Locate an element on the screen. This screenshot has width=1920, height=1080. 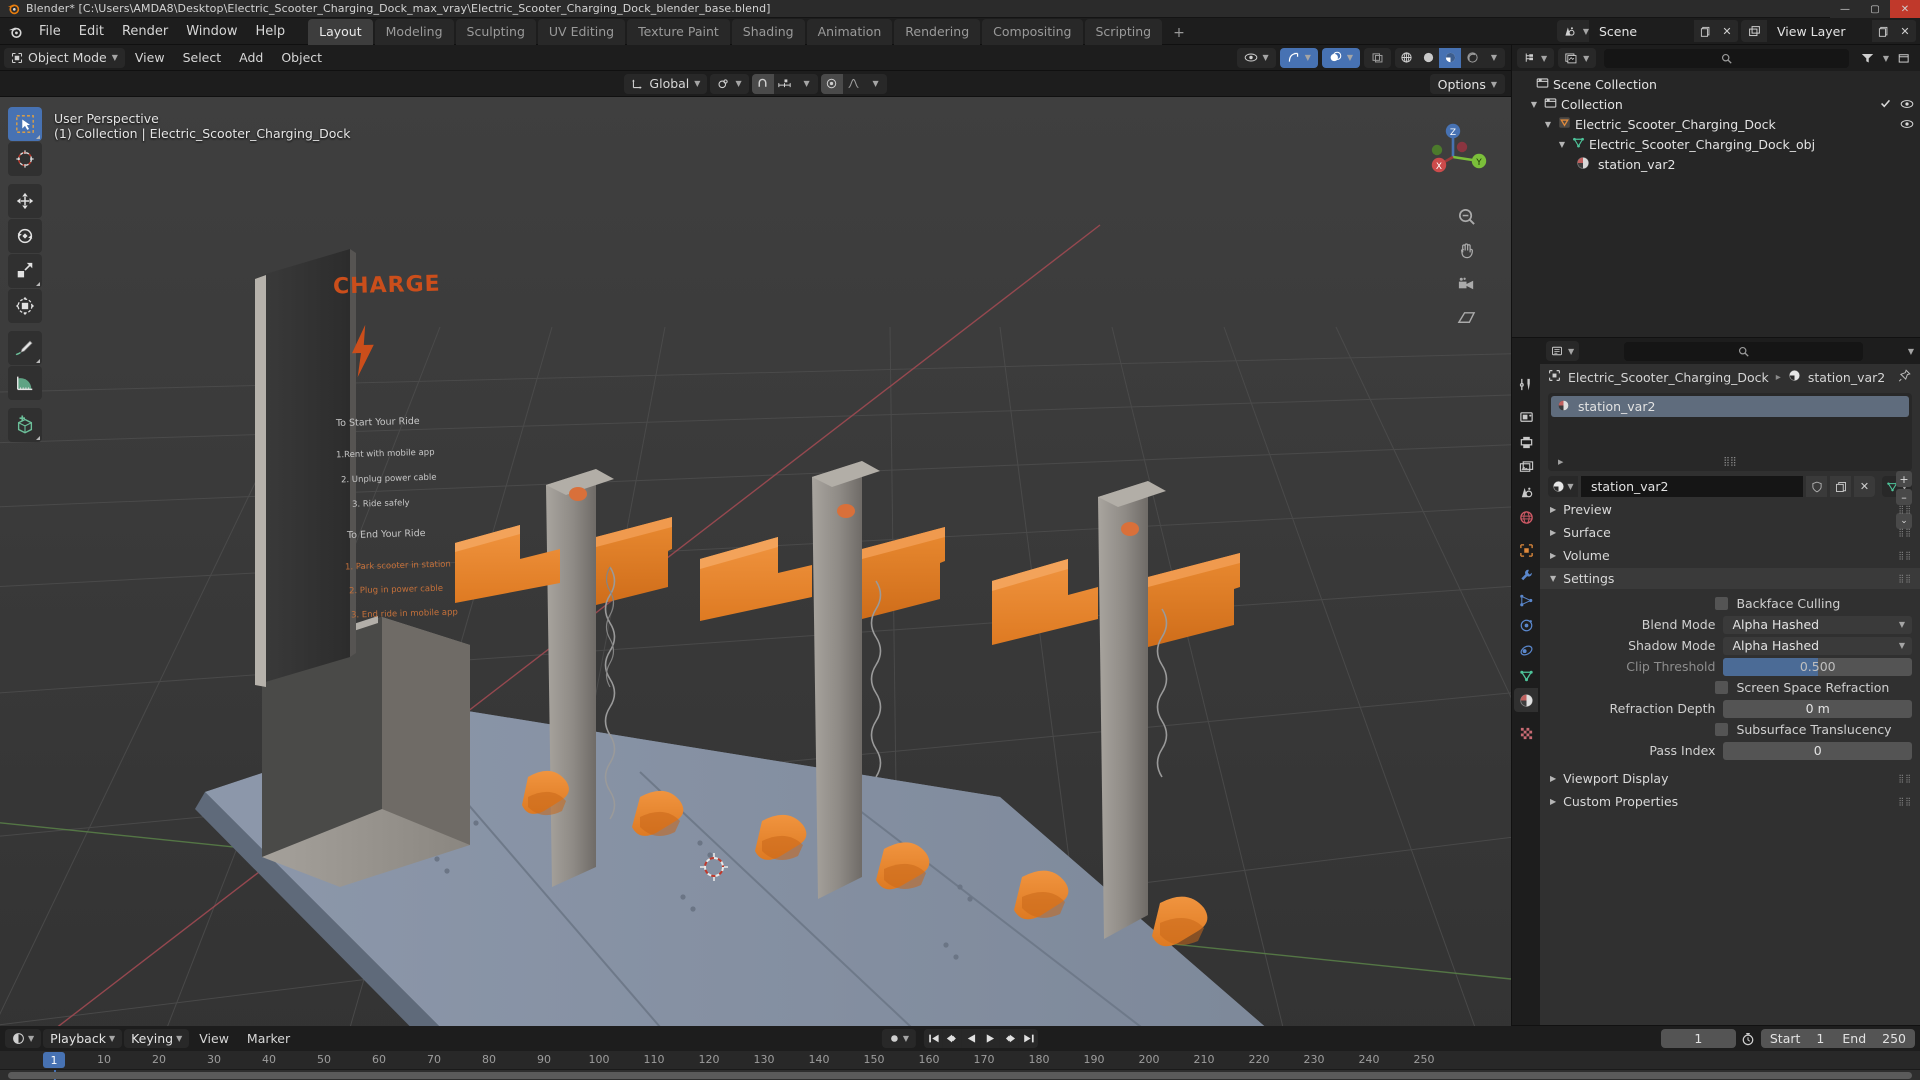
move-tool is located at coordinates (25, 201).